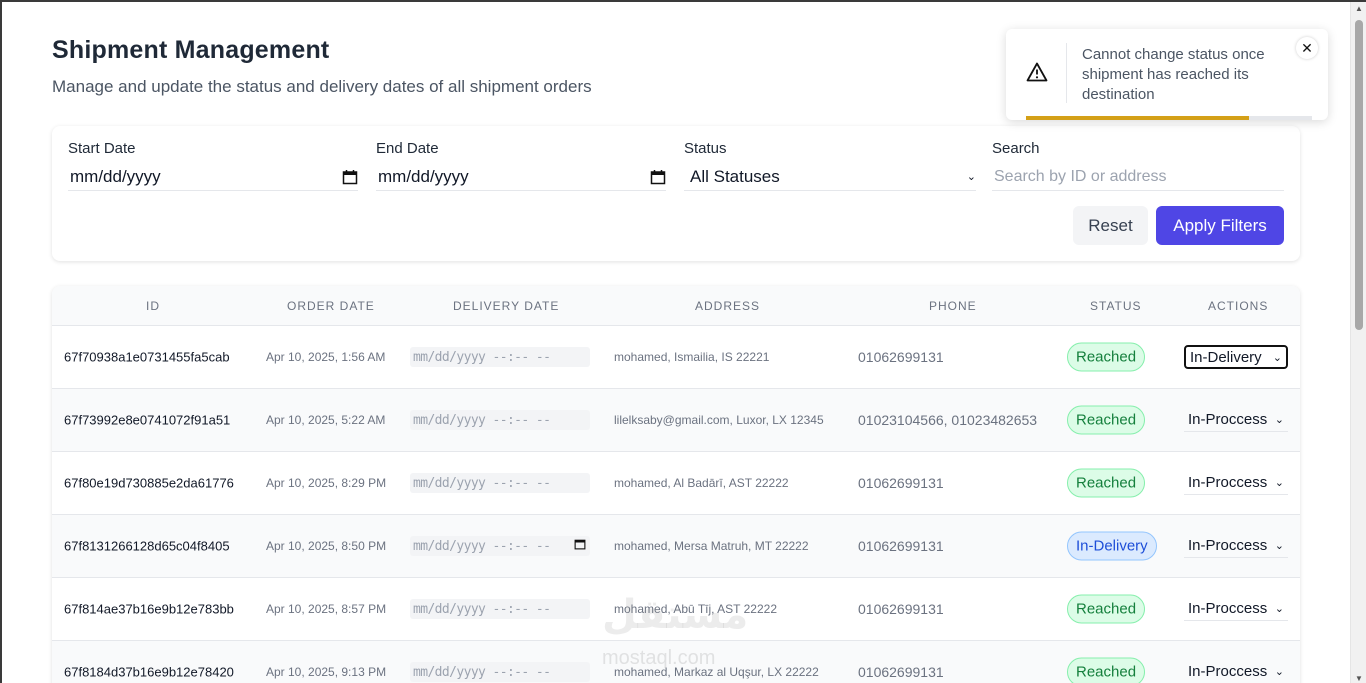  Describe the element at coordinates (191, 50) in the screenshot. I see `page-title: Shipment Management` at that location.